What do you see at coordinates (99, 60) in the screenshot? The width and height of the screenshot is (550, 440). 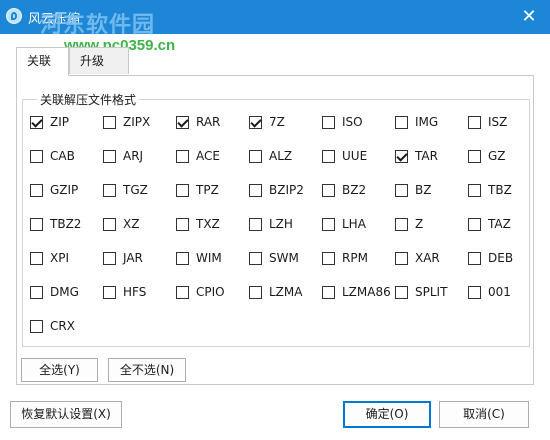 I see `tab-upgrade: 升级` at bounding box center [99, 60].